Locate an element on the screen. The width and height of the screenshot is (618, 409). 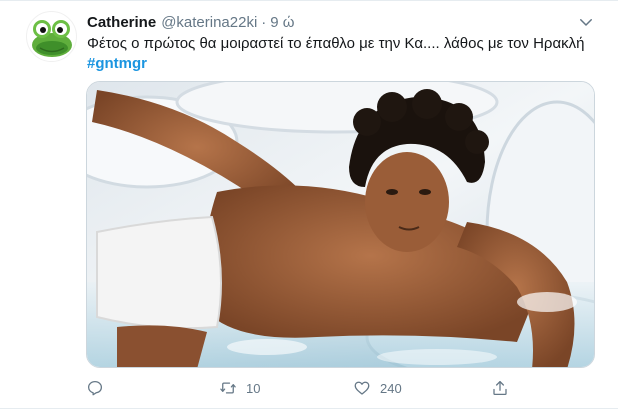
retweet-count: 10 is located at coordinates (253, 388).